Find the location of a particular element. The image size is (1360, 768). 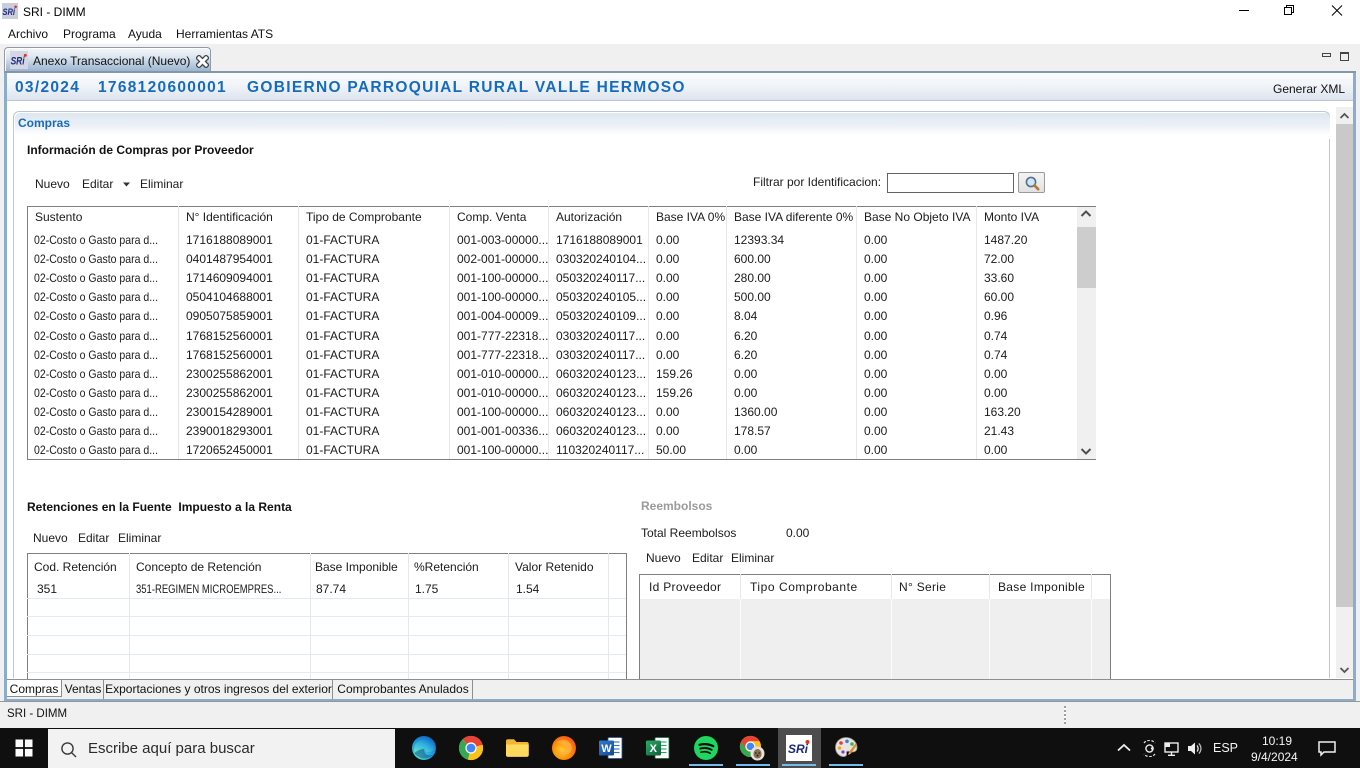

svg-text: W is located at coordinates (606, 749).